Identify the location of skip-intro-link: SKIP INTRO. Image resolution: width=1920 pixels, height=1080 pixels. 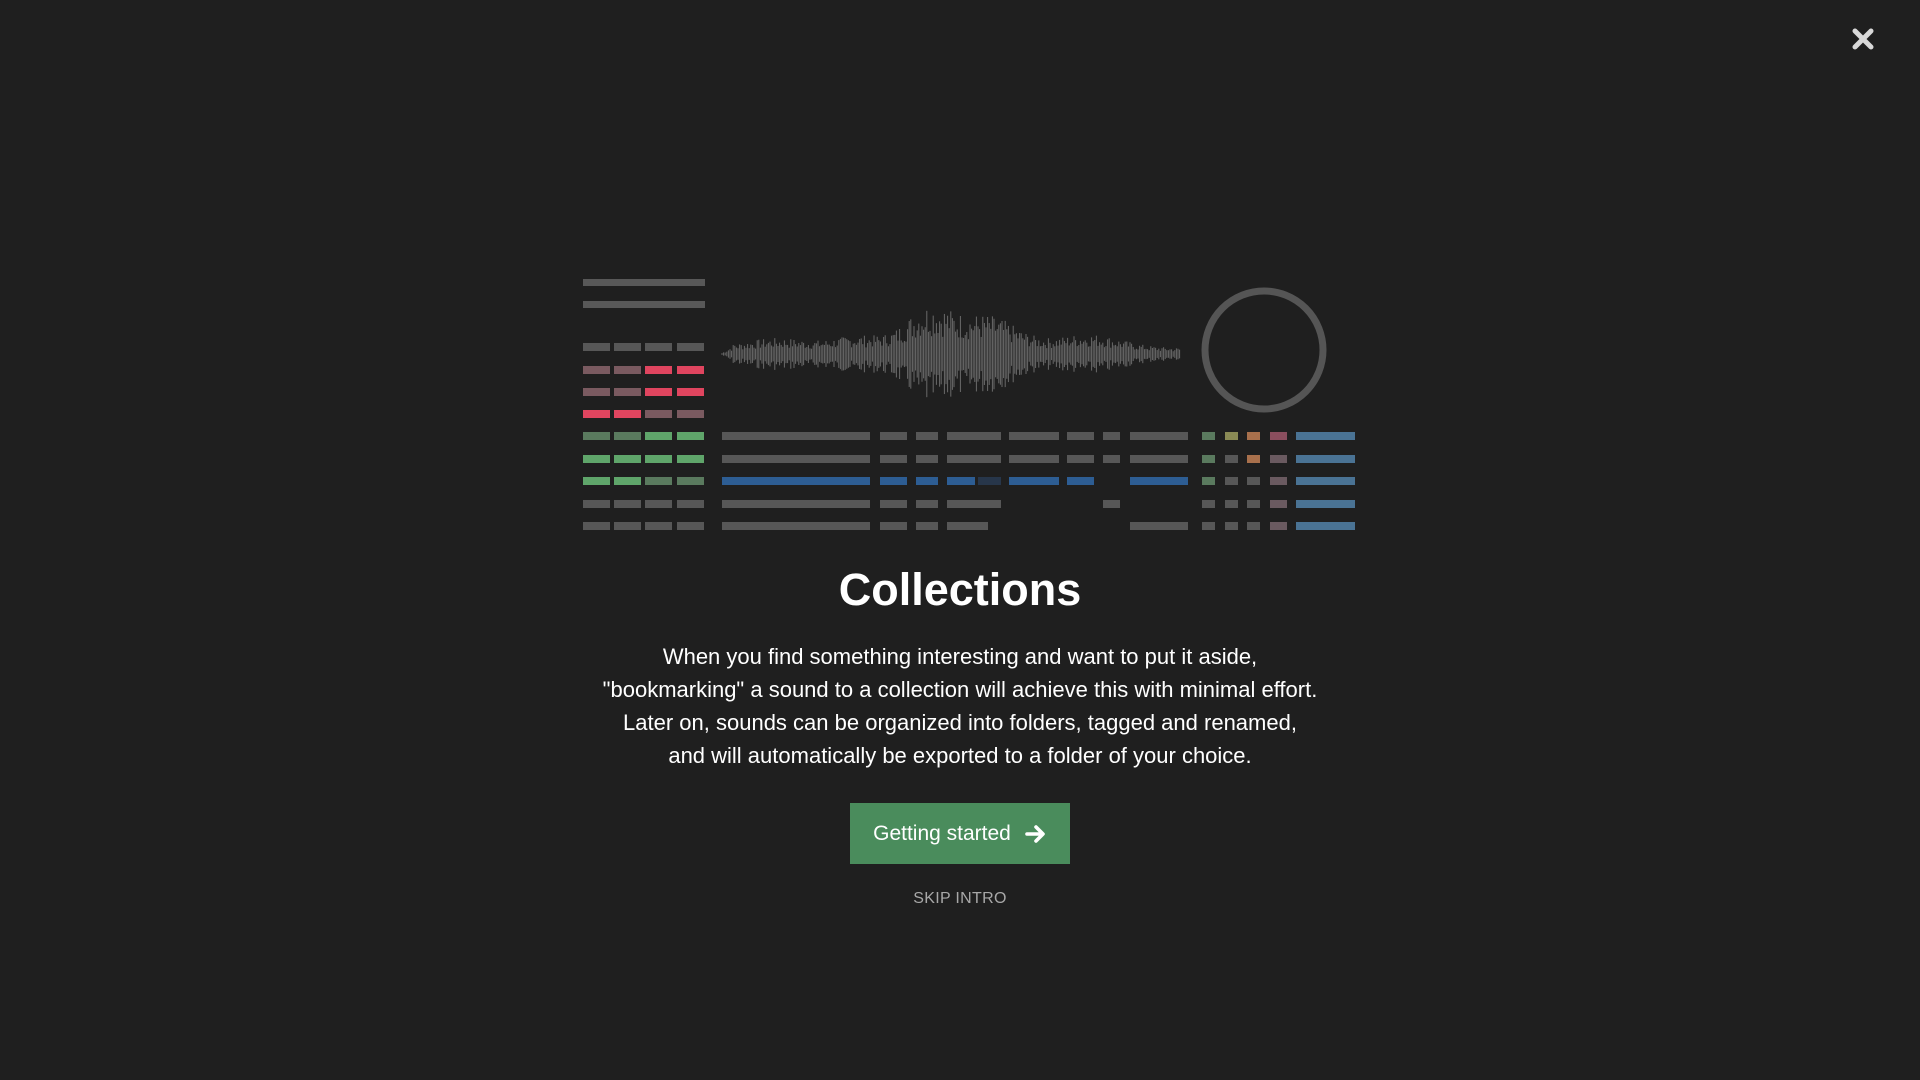
(960, 899).